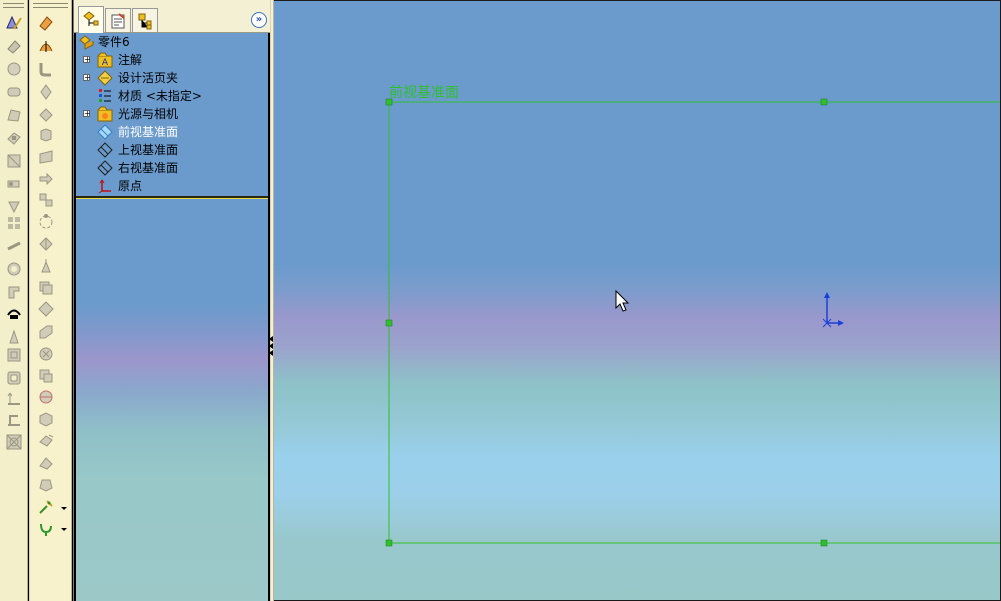  What do you see at coordinates (14, 223) in the screenshot?
I see `chamfer-icon` at bounding box center [14, 223].